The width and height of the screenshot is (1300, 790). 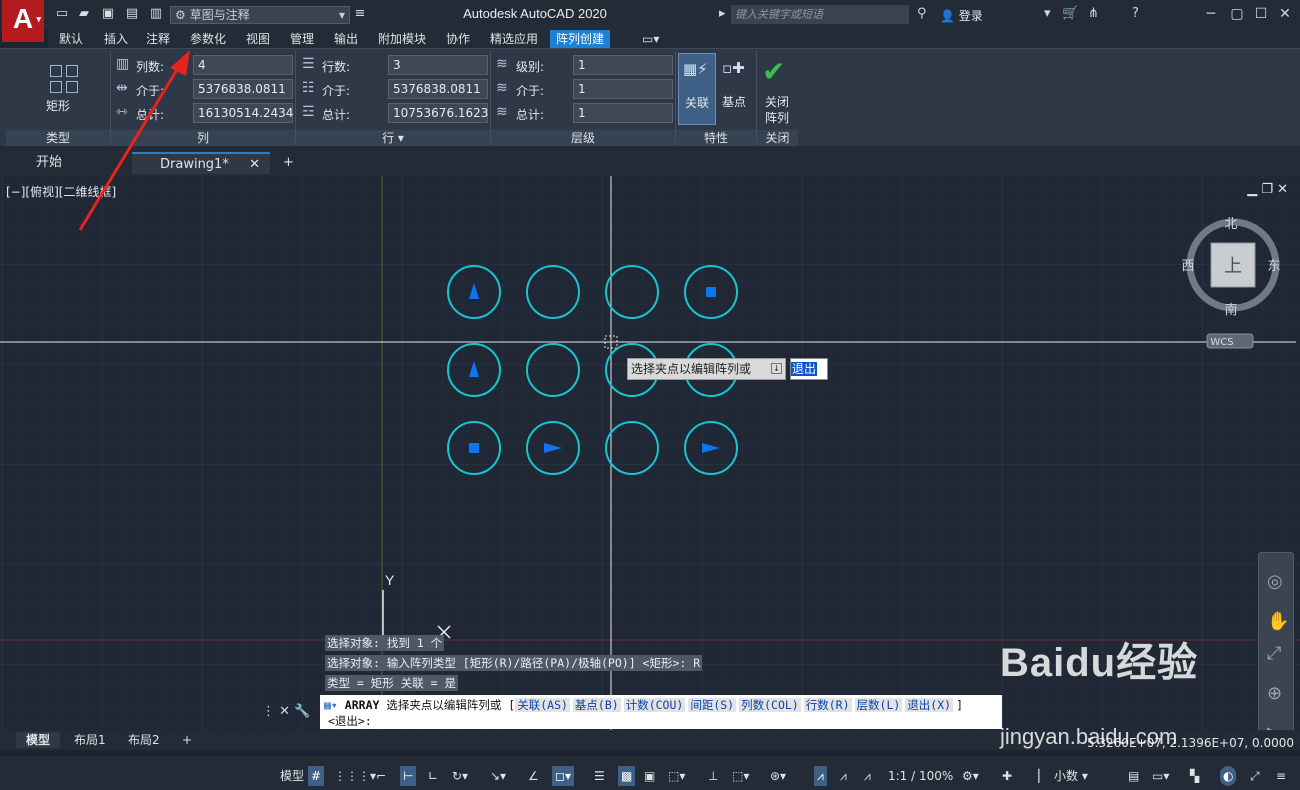 What do you see at coordinates (208, 39) in the screenshot?
I see `tab-parametric: 参数化` at bounding box center [208, 39].